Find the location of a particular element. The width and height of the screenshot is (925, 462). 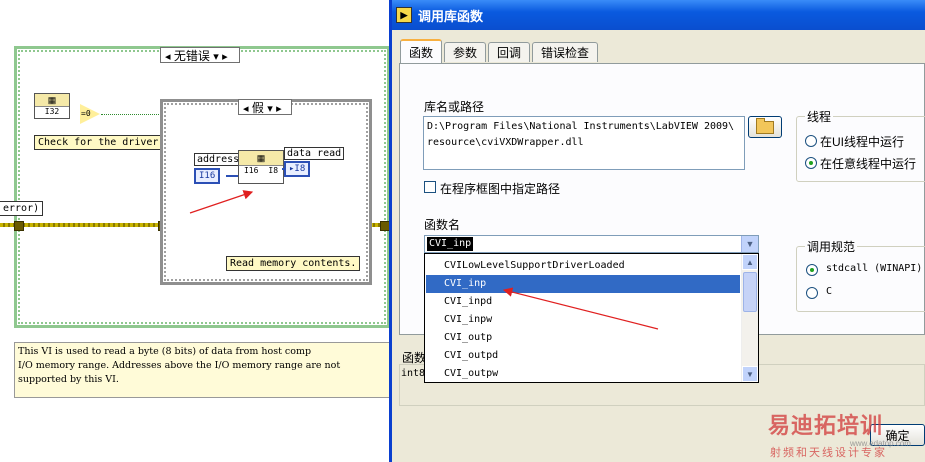

inner-case-selector: ◂ 假 ▾ ▸ is located at coordinates (265, 107).